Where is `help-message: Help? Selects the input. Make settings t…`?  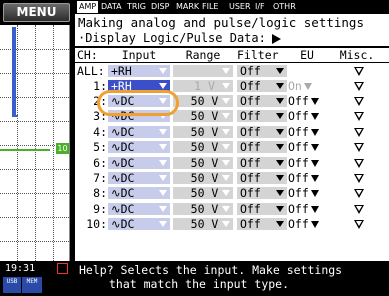 help-message: Help? Selects the input. Make settings t… is located at coordinates (232, 278).